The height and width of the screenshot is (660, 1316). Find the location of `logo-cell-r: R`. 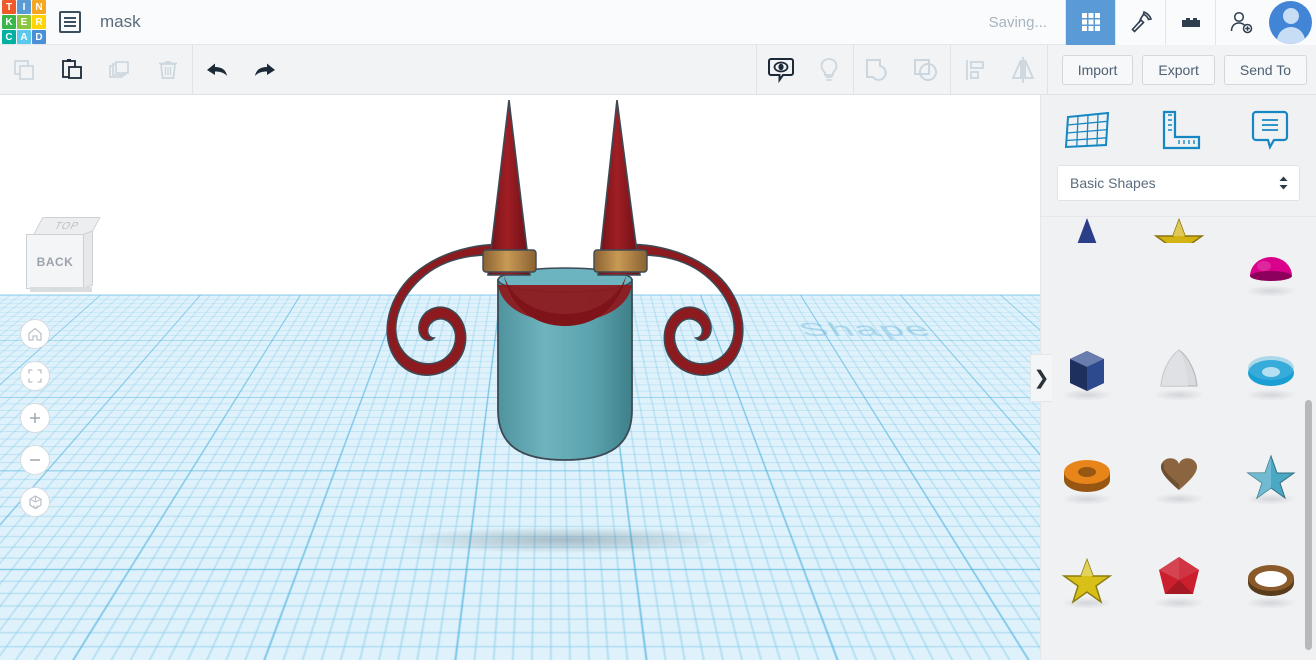

logo-cell-r: R is located at coordinates (39, 22).